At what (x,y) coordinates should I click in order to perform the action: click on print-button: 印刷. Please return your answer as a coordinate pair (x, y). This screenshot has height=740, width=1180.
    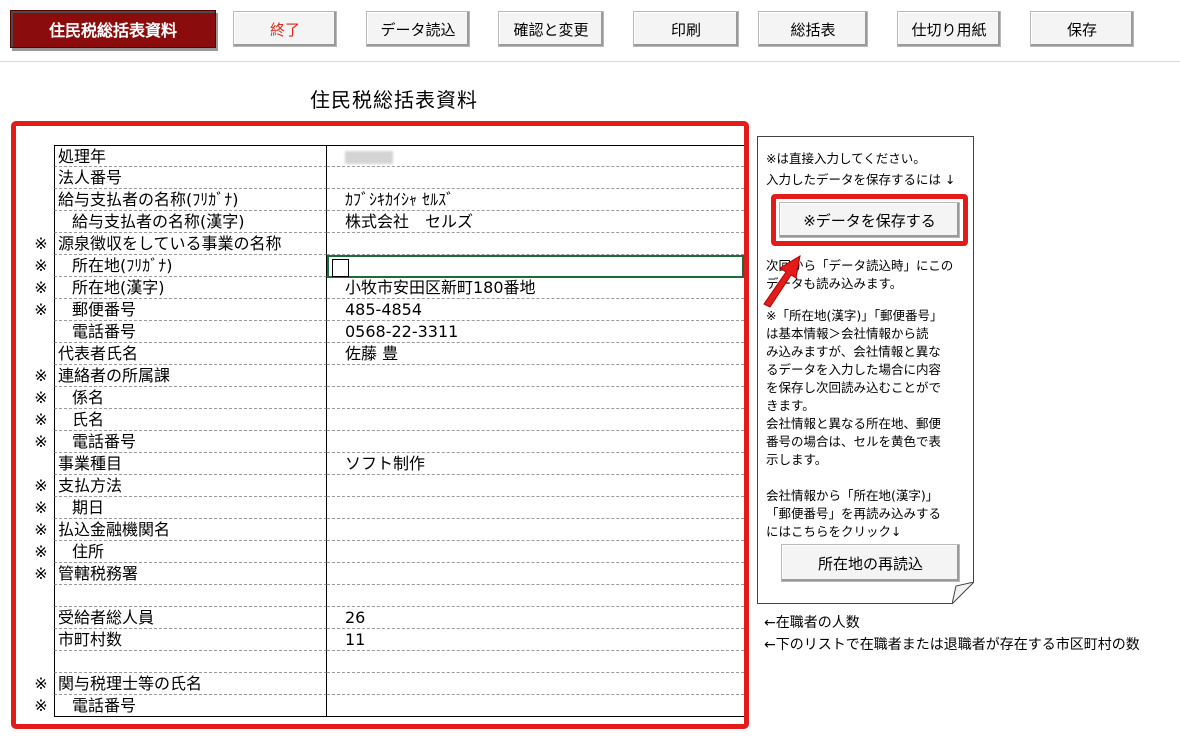
    Looking at the image, I should click on (686, 29).